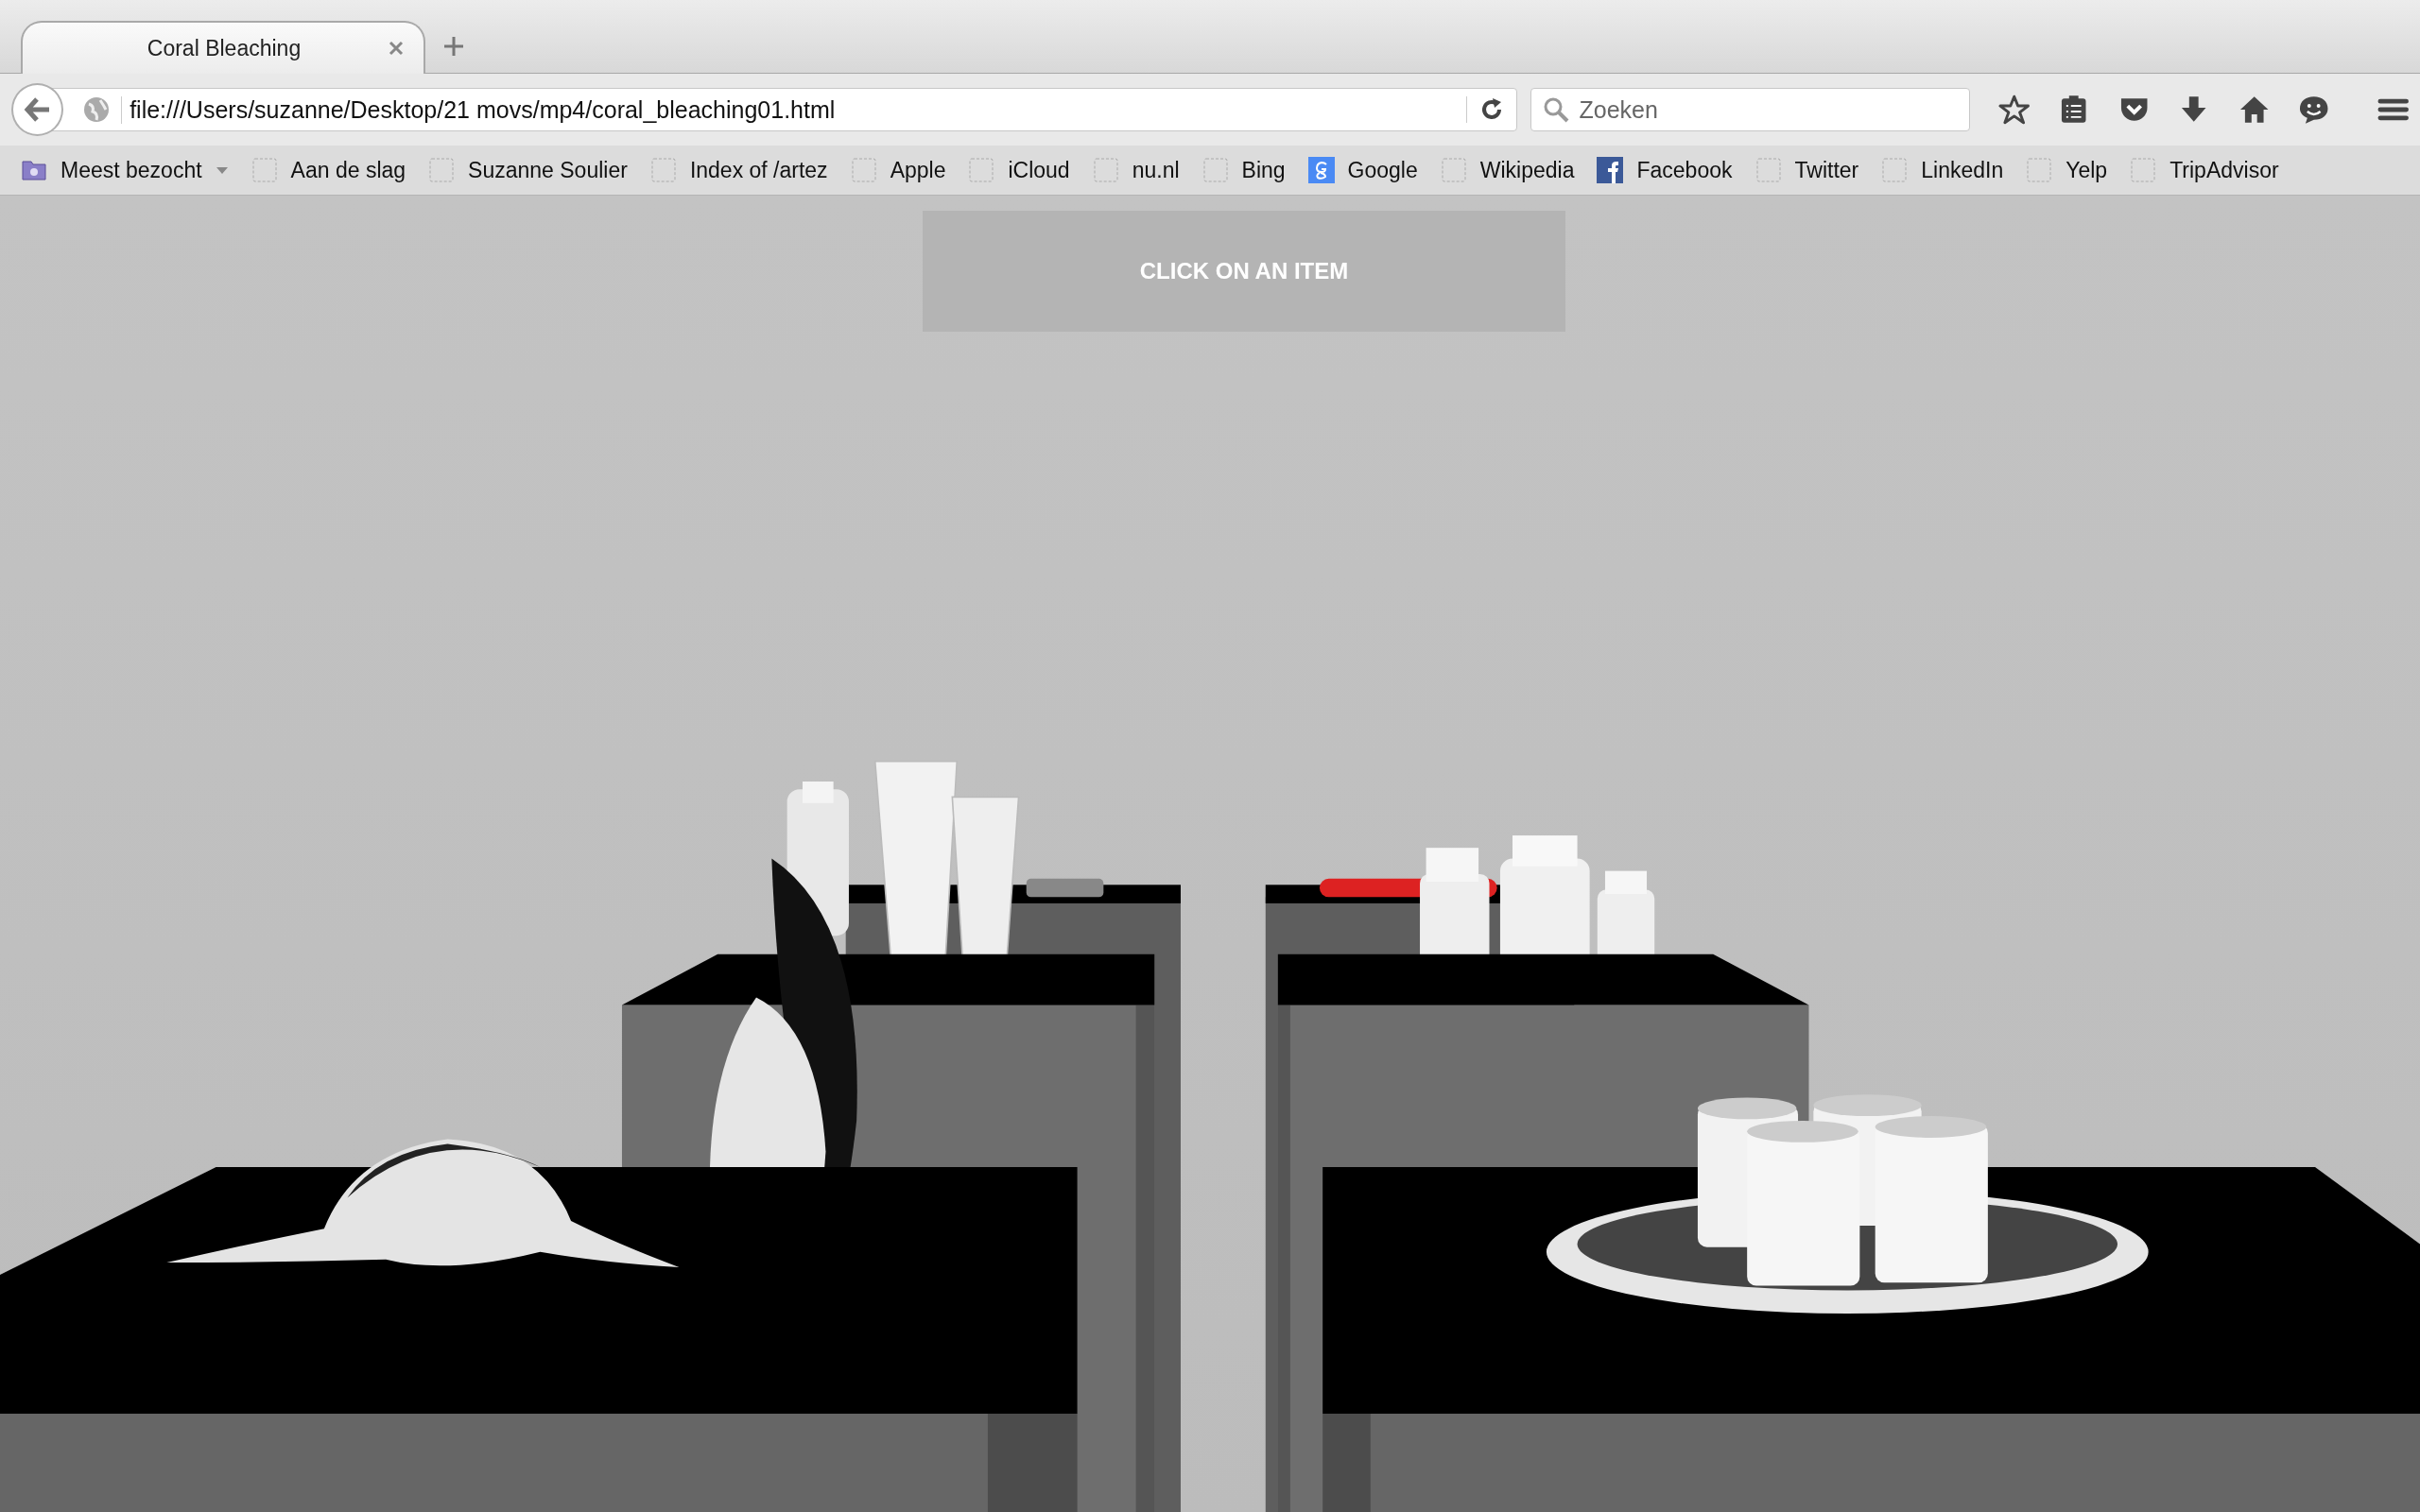 This screenshot has width=2420, height=1512. I want to click on g-logo-icon, so click(1321, 170).